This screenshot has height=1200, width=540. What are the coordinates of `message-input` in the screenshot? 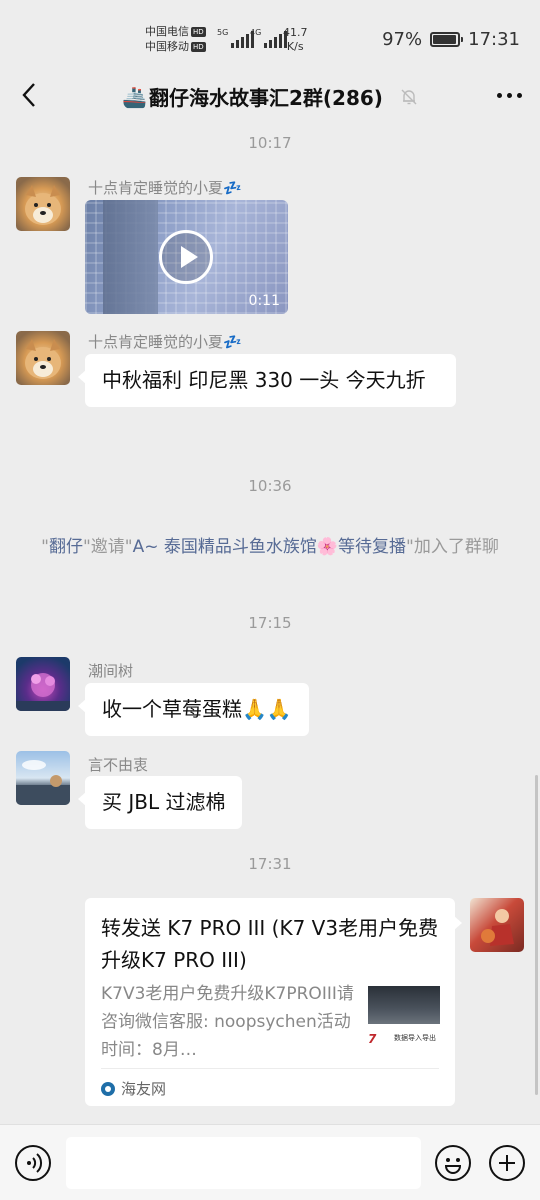 It's located at (243, 1163).